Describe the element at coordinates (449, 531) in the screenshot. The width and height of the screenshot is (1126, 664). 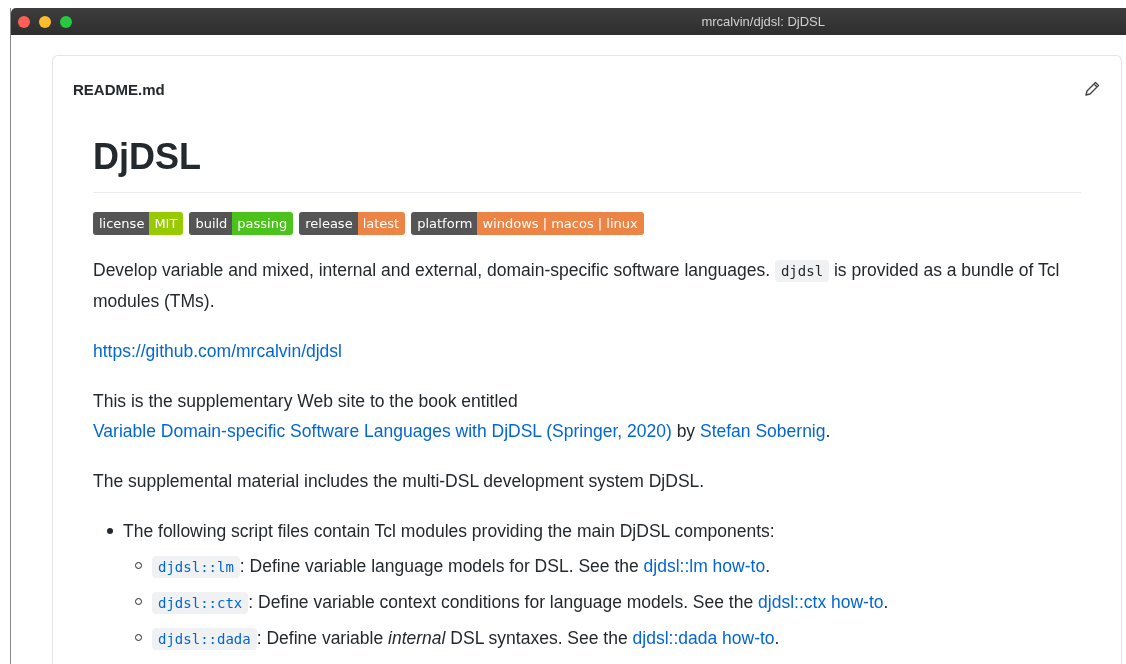
I see `list-item-text: The following script files contain Tcl modules providing the main DjDSL components:` at that location.